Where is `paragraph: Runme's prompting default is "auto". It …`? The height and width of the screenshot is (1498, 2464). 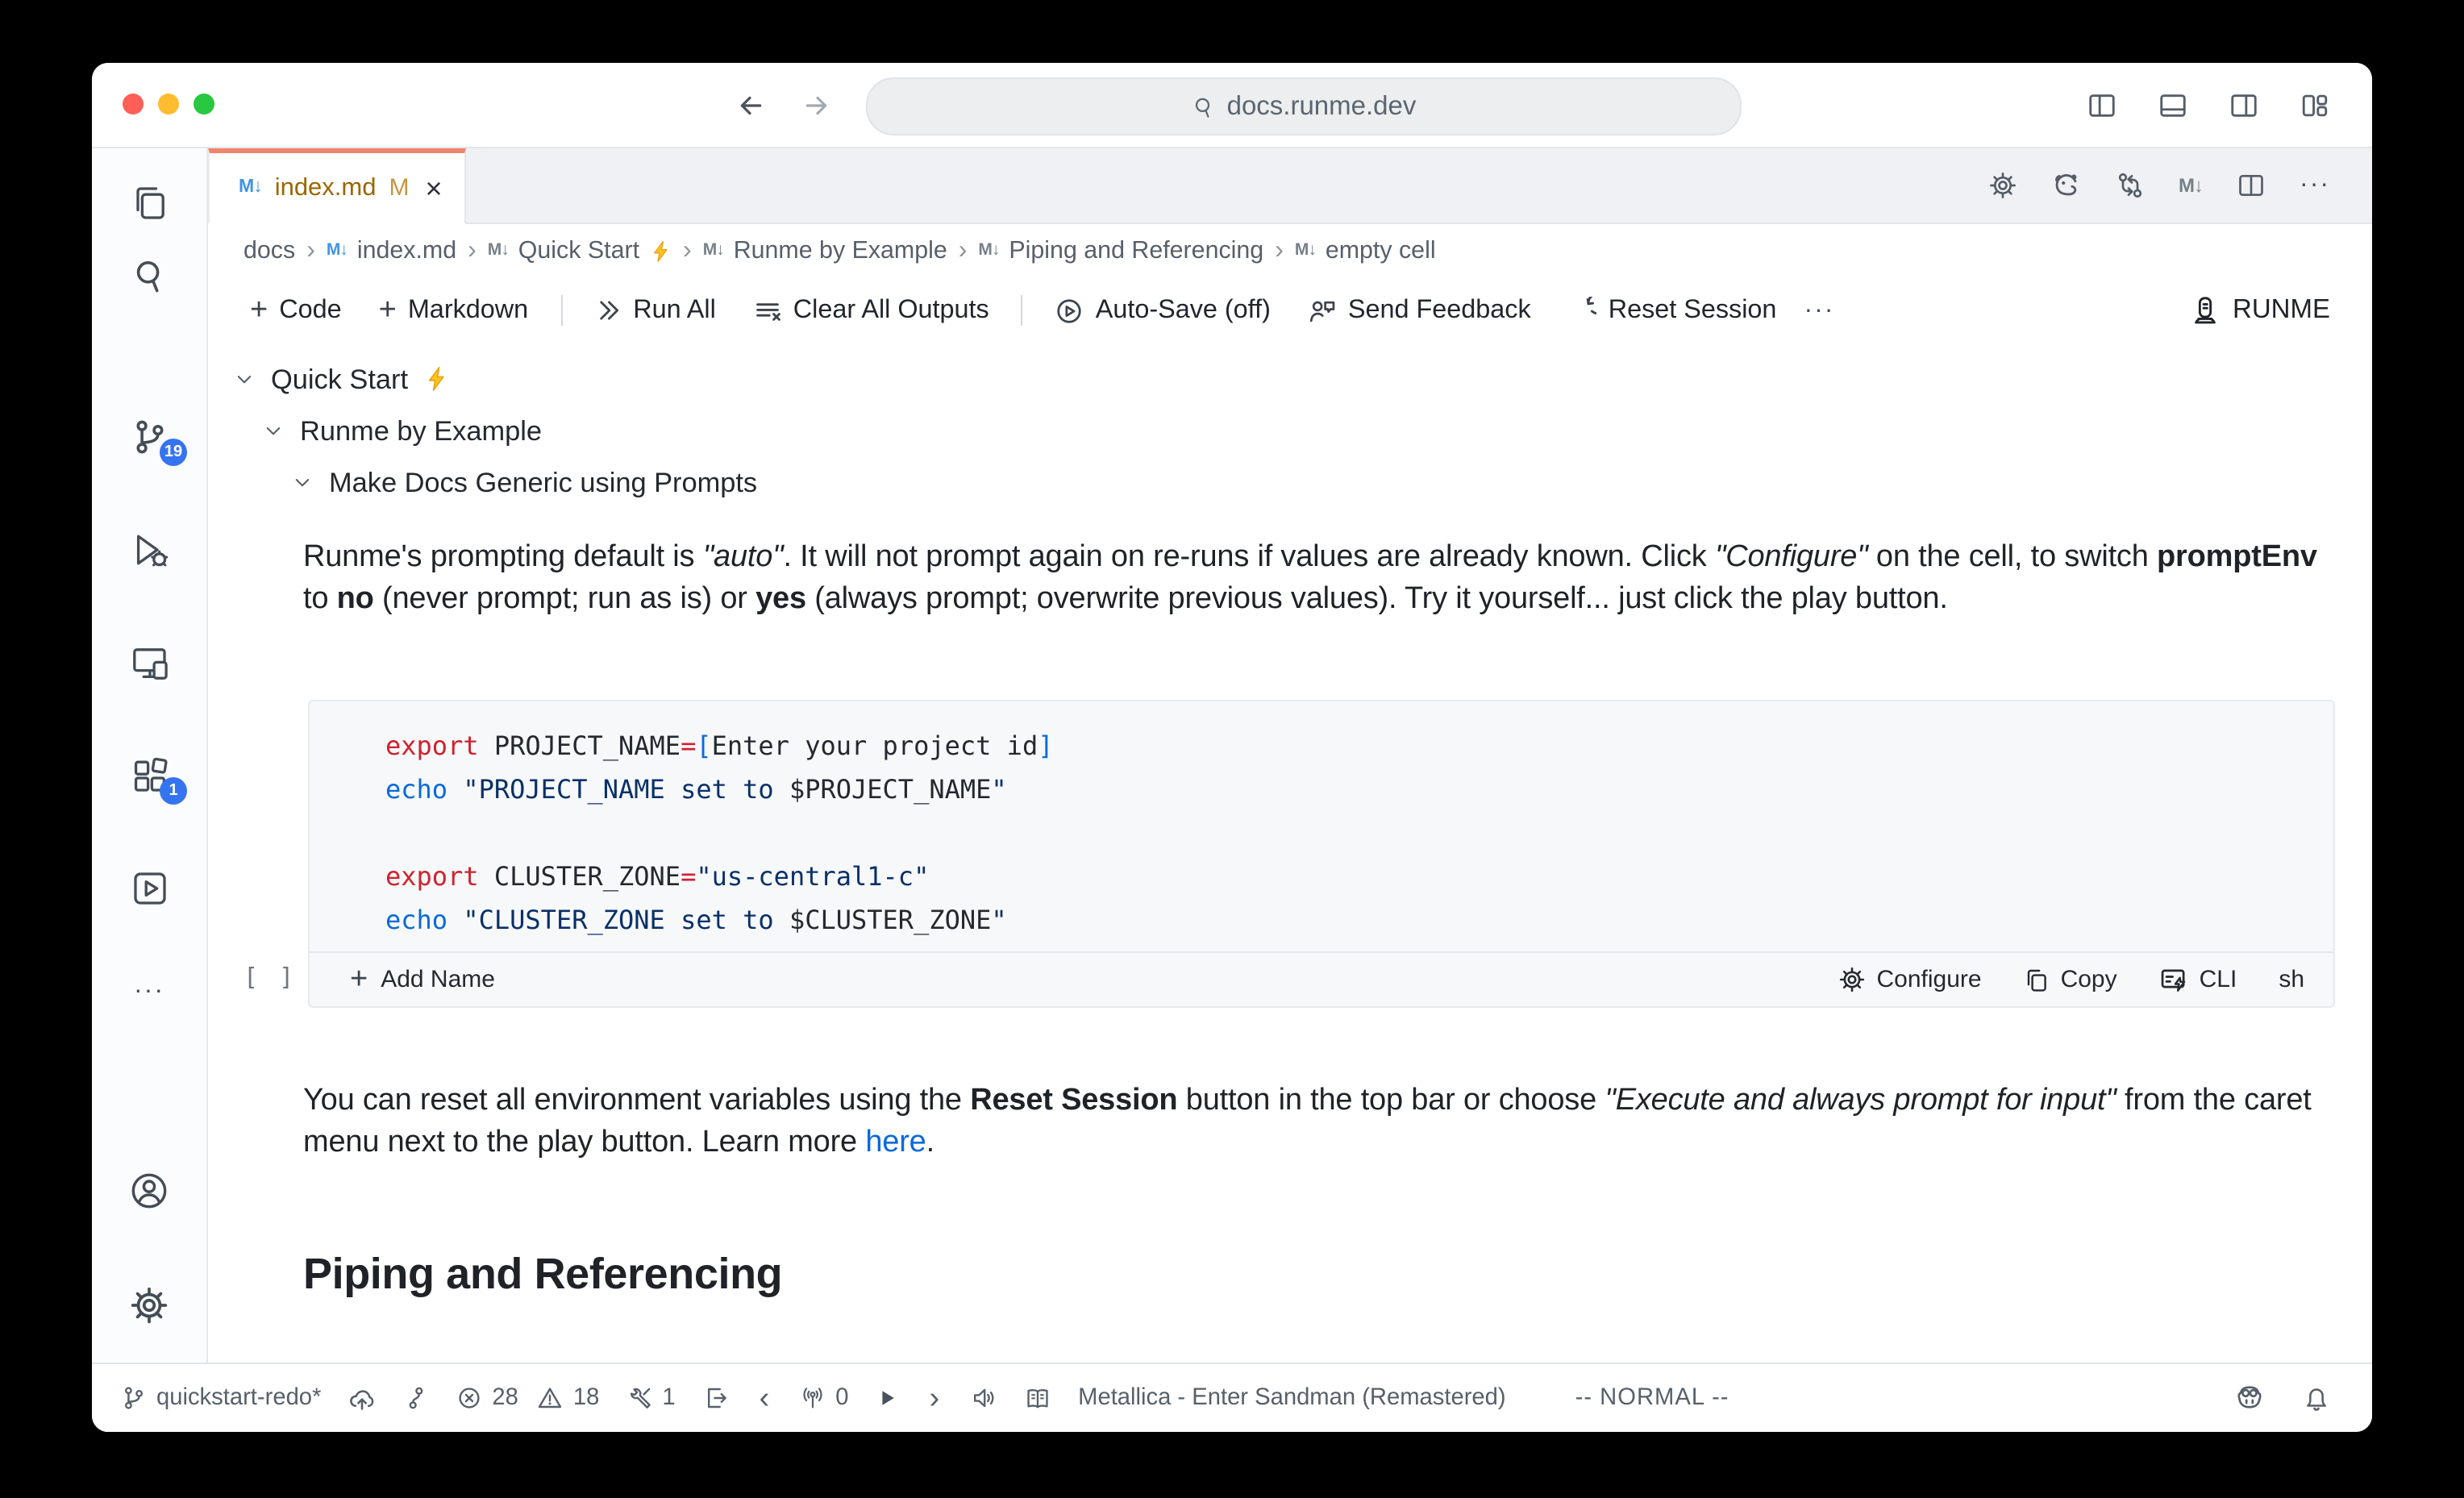 paragraph: Runme's prompting default is "auto". It … is located at coordinates (1317, 578).